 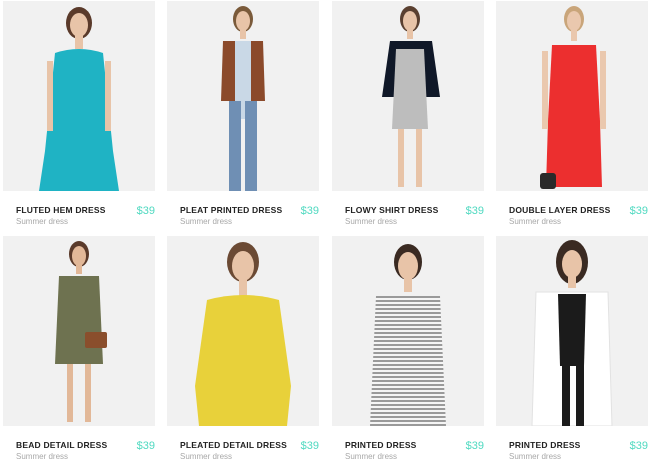 I want to click on product-card-flowy-shirt-dress: FLOWY SHIRT DRESS Summer dress $39, so click(x=408, y=115).